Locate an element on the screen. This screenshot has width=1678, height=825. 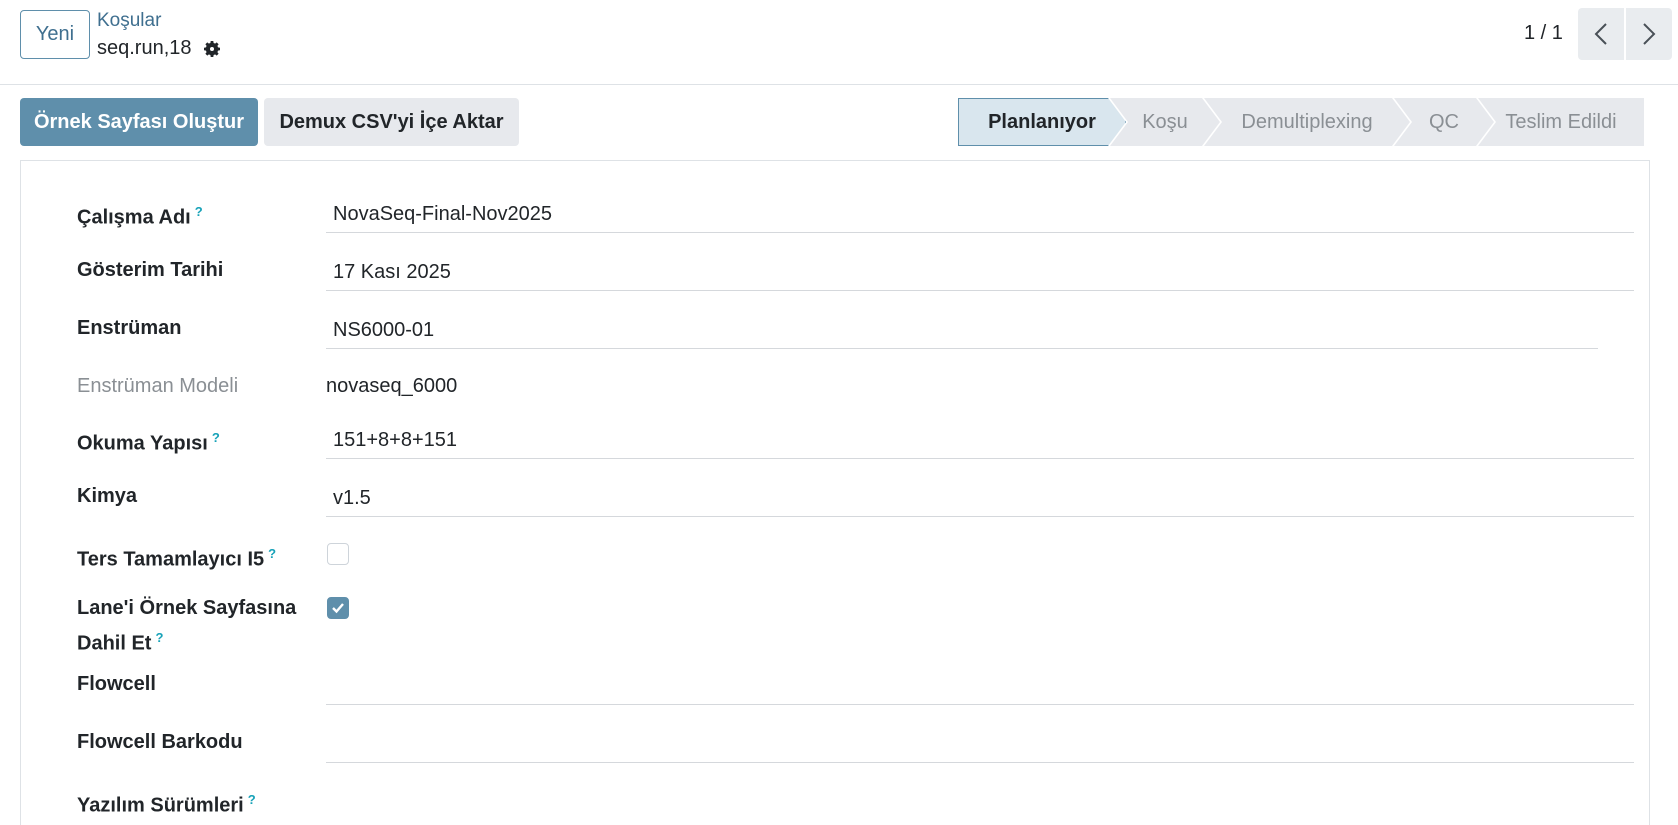
chemistry-input: v1.5 is located at coordinates (980, 499).